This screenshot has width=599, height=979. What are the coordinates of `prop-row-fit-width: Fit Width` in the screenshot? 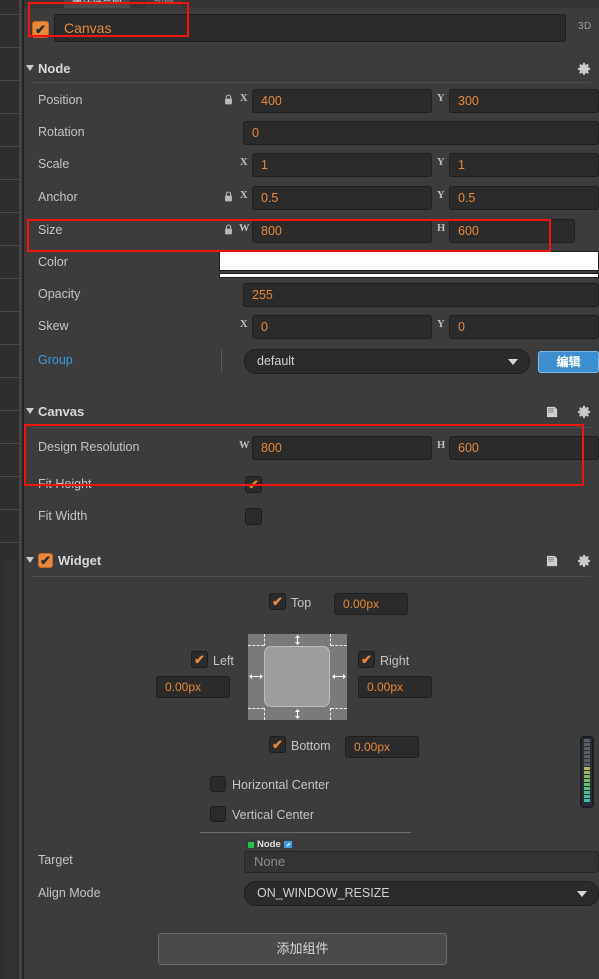 It's located at (311, 517).